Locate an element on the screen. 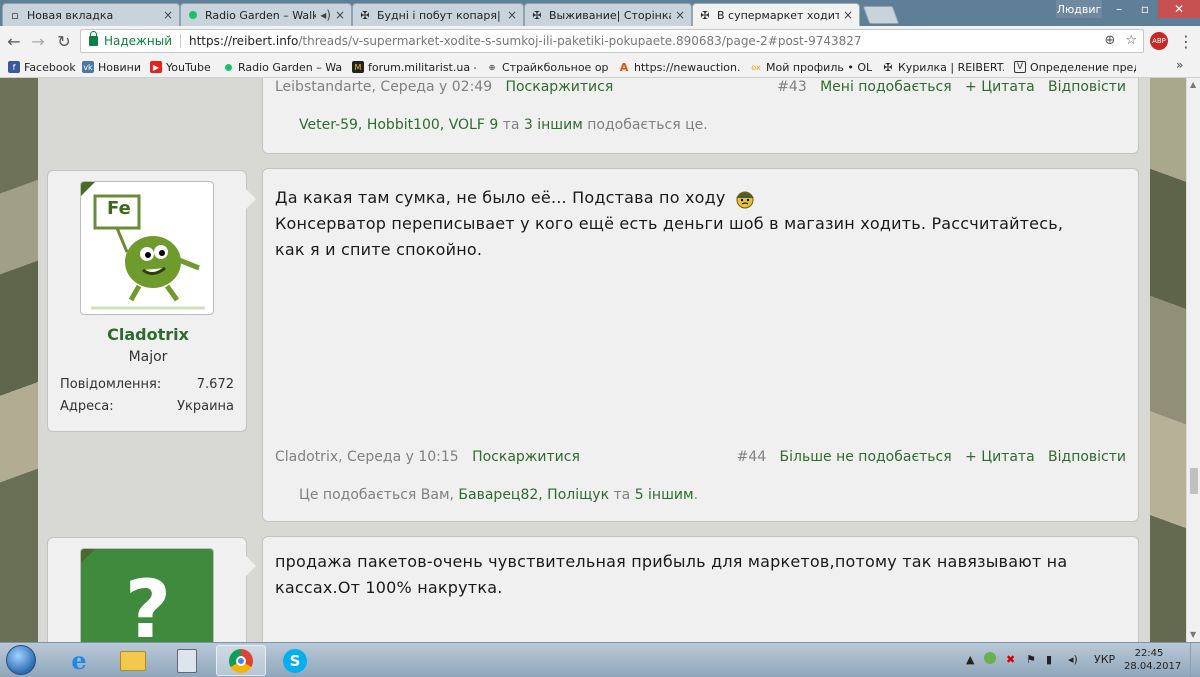 This screenshot has width=1200, height=677. maximize-icon: ▫ is located at coordinates (1145, 9).